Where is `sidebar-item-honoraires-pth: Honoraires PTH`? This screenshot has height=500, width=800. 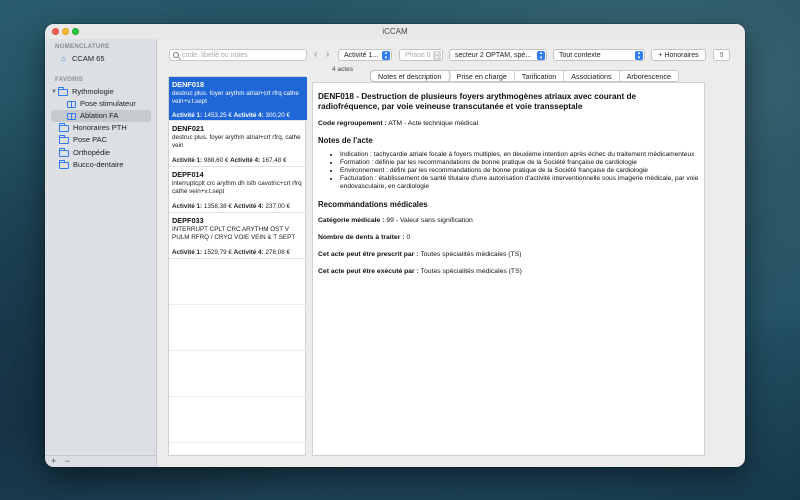
sidebar-item-honoraires-pth: Honoraires PTH is located at coordinates (109, 128).